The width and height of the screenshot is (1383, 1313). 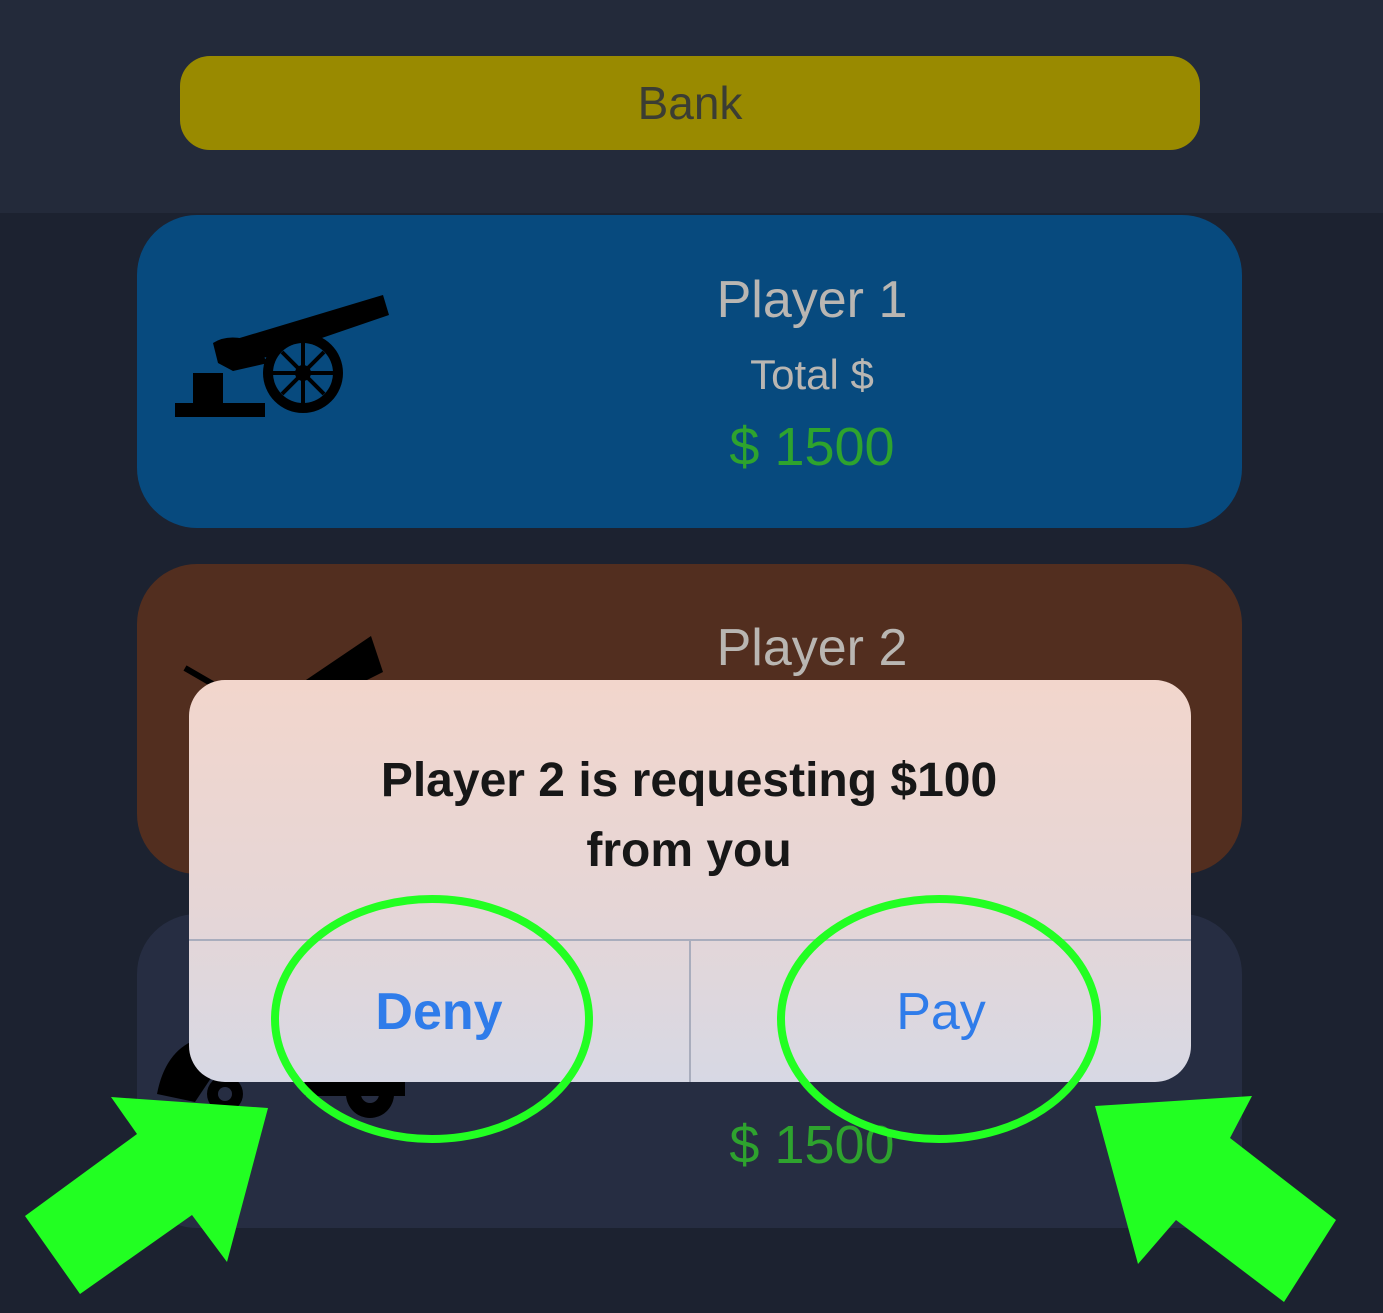 I want to click on bank-button: Bank, so click(x=690, y=103).